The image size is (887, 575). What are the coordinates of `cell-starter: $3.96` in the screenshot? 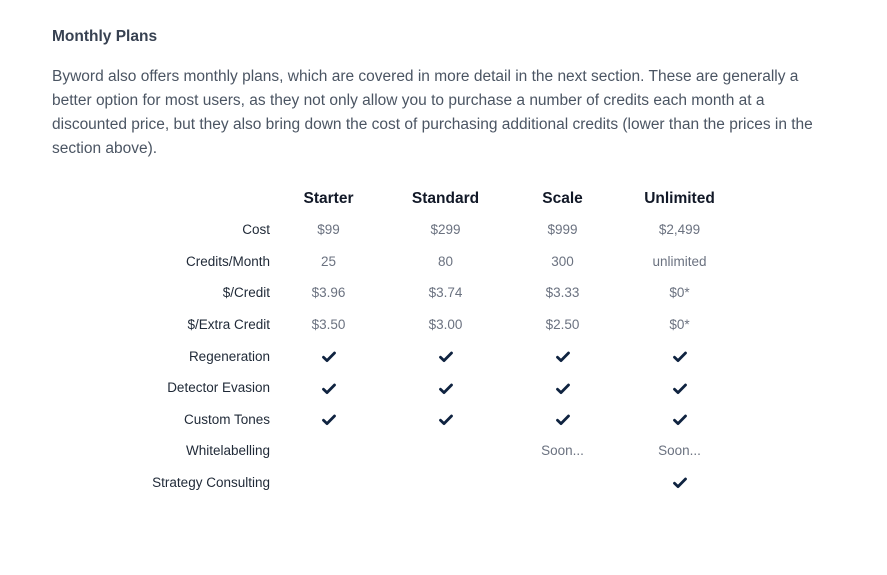 It's located at (328, 293).